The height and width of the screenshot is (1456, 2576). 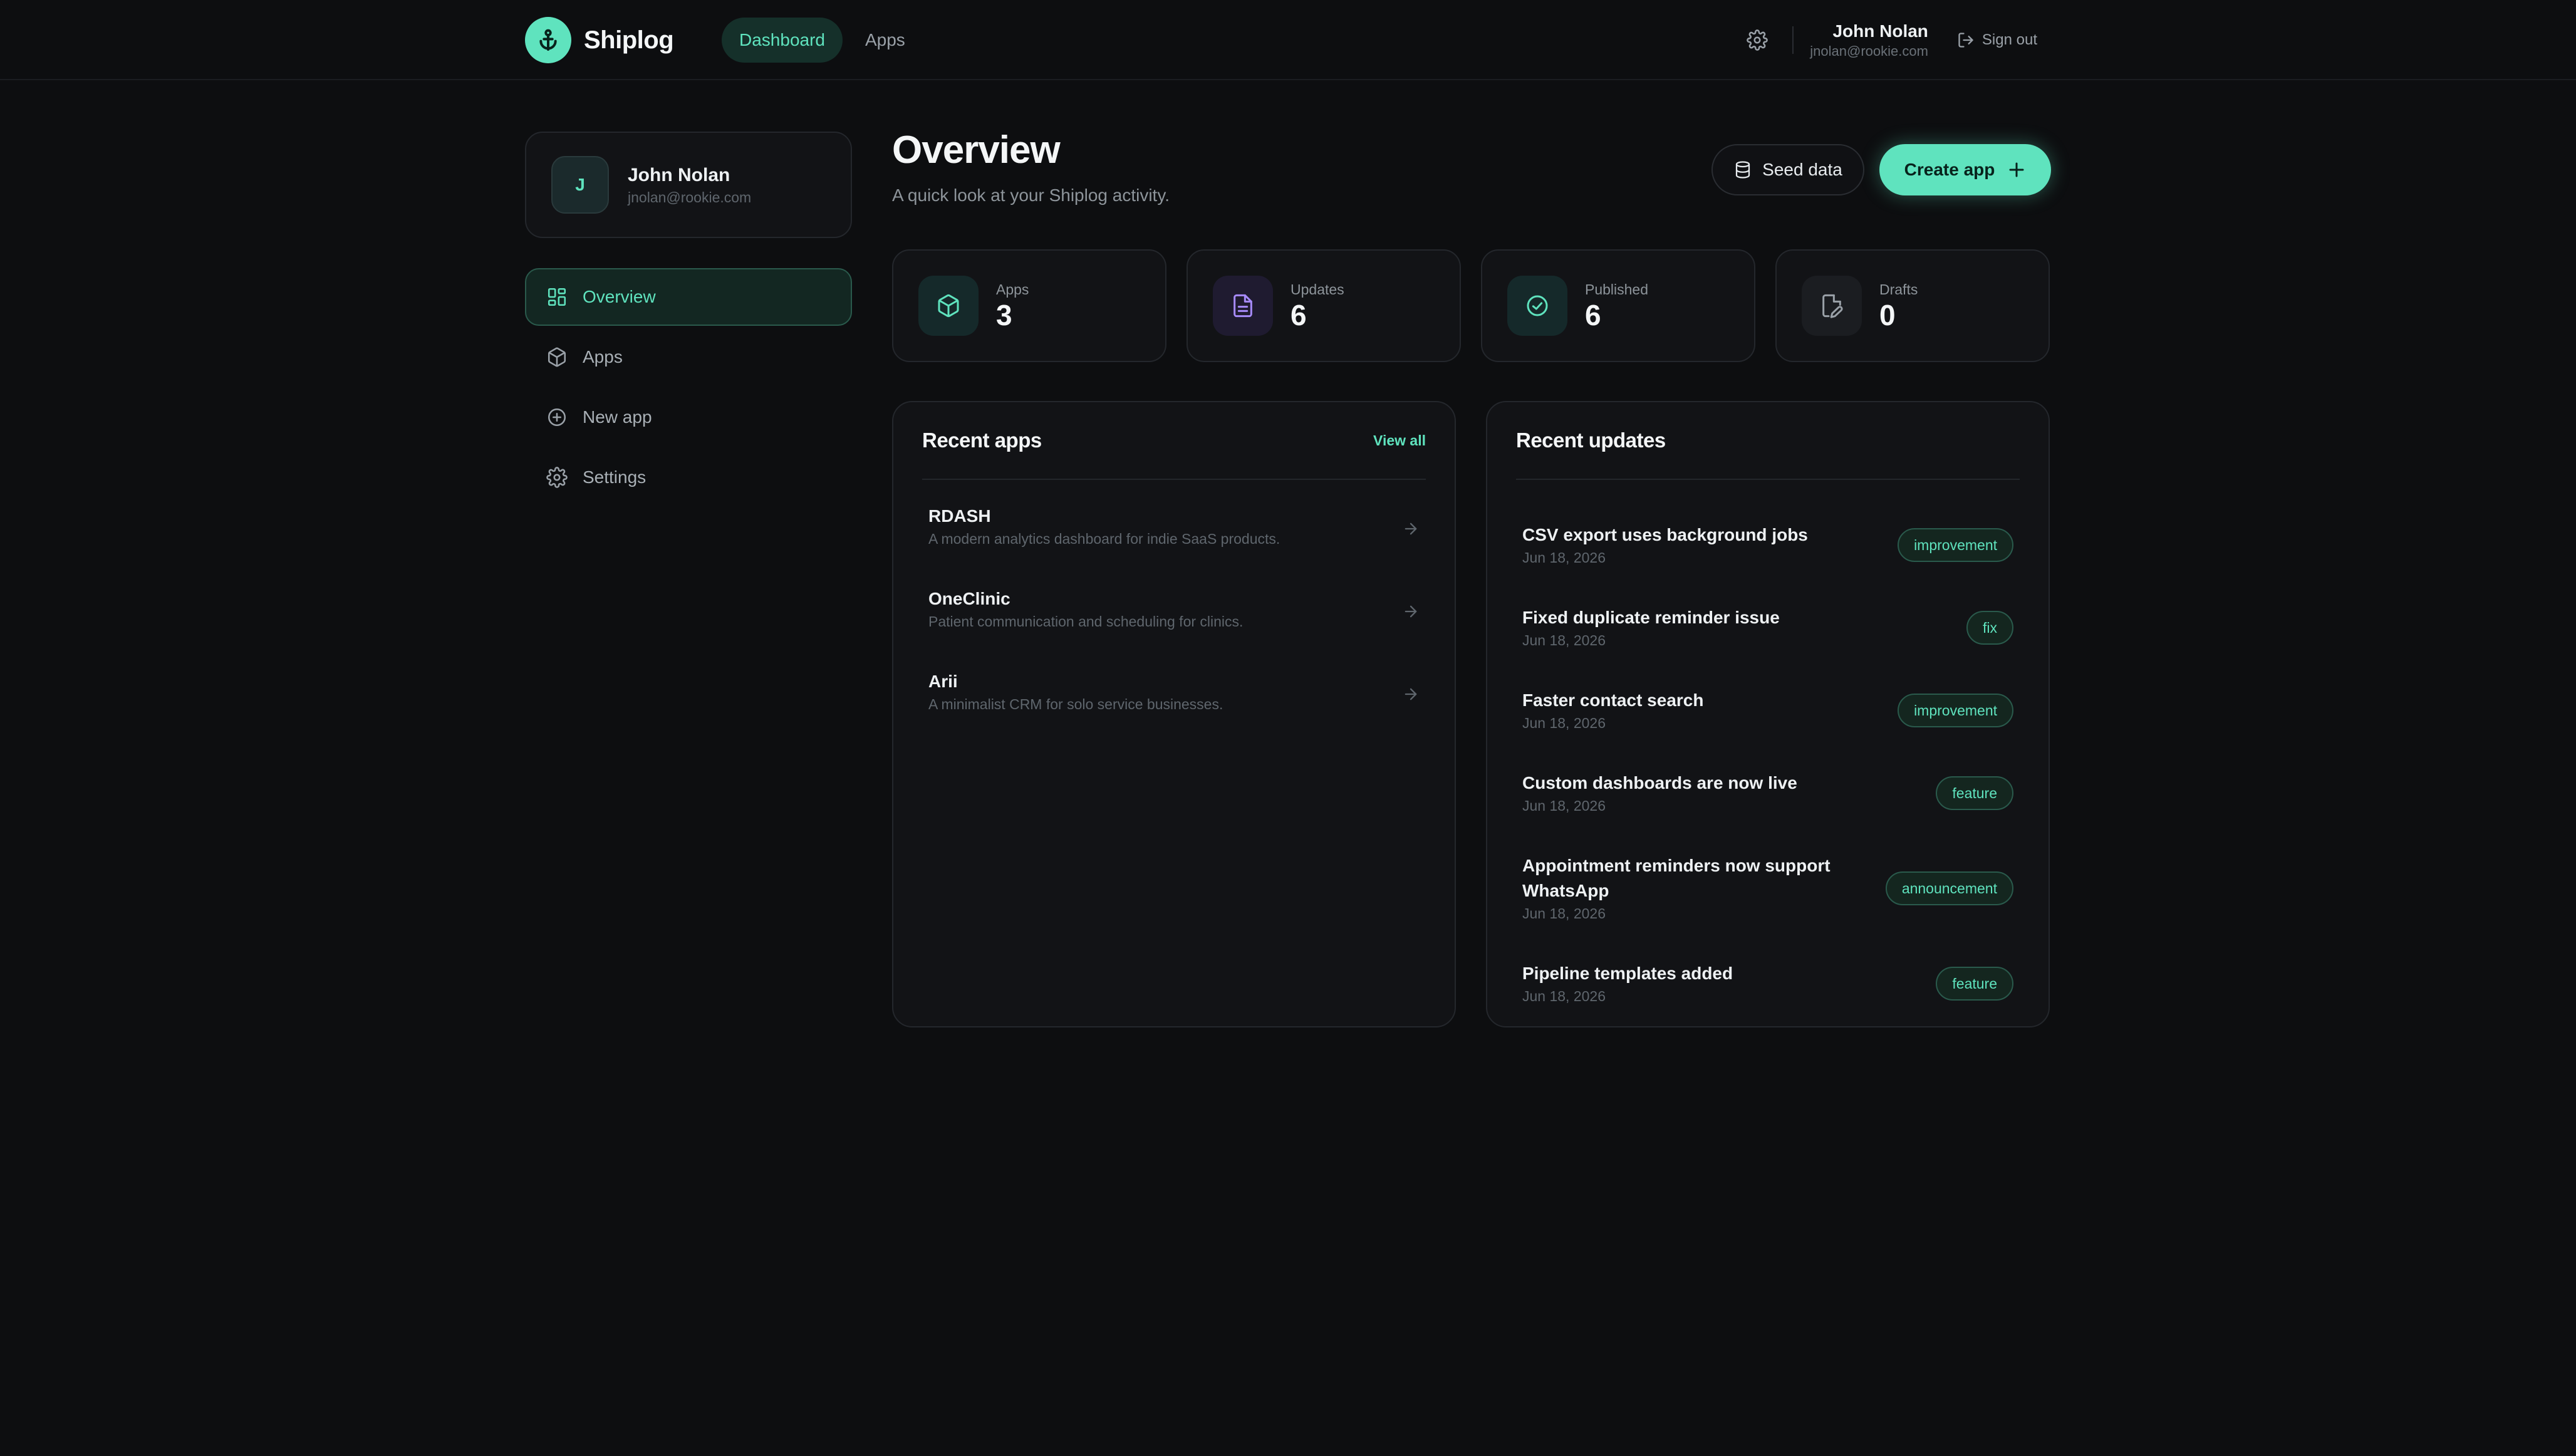 I want to click on update-title: Custom dashboards are now live, so click(x=1659, y=783).